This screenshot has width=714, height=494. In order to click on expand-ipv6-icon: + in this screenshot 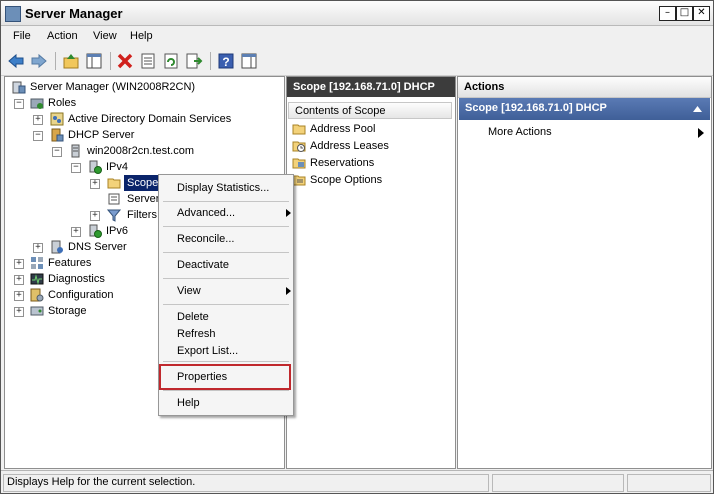, I will do `click(76, 232)`.